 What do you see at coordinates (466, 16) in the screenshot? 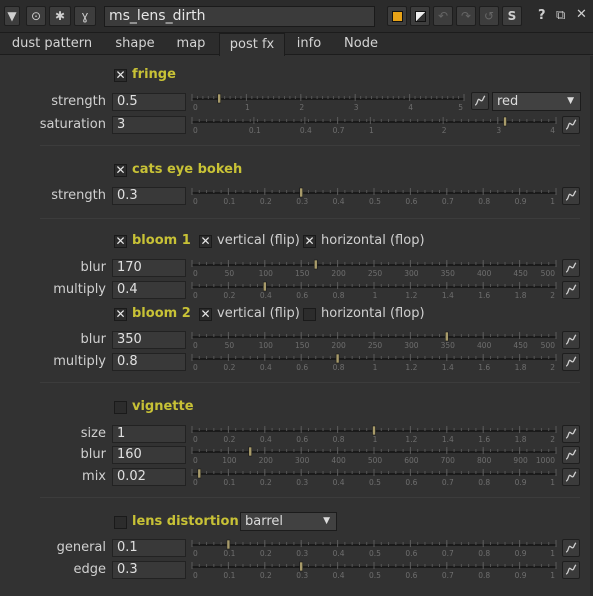
I see `redo-icon: ↷` at bounding box center [466, 16].